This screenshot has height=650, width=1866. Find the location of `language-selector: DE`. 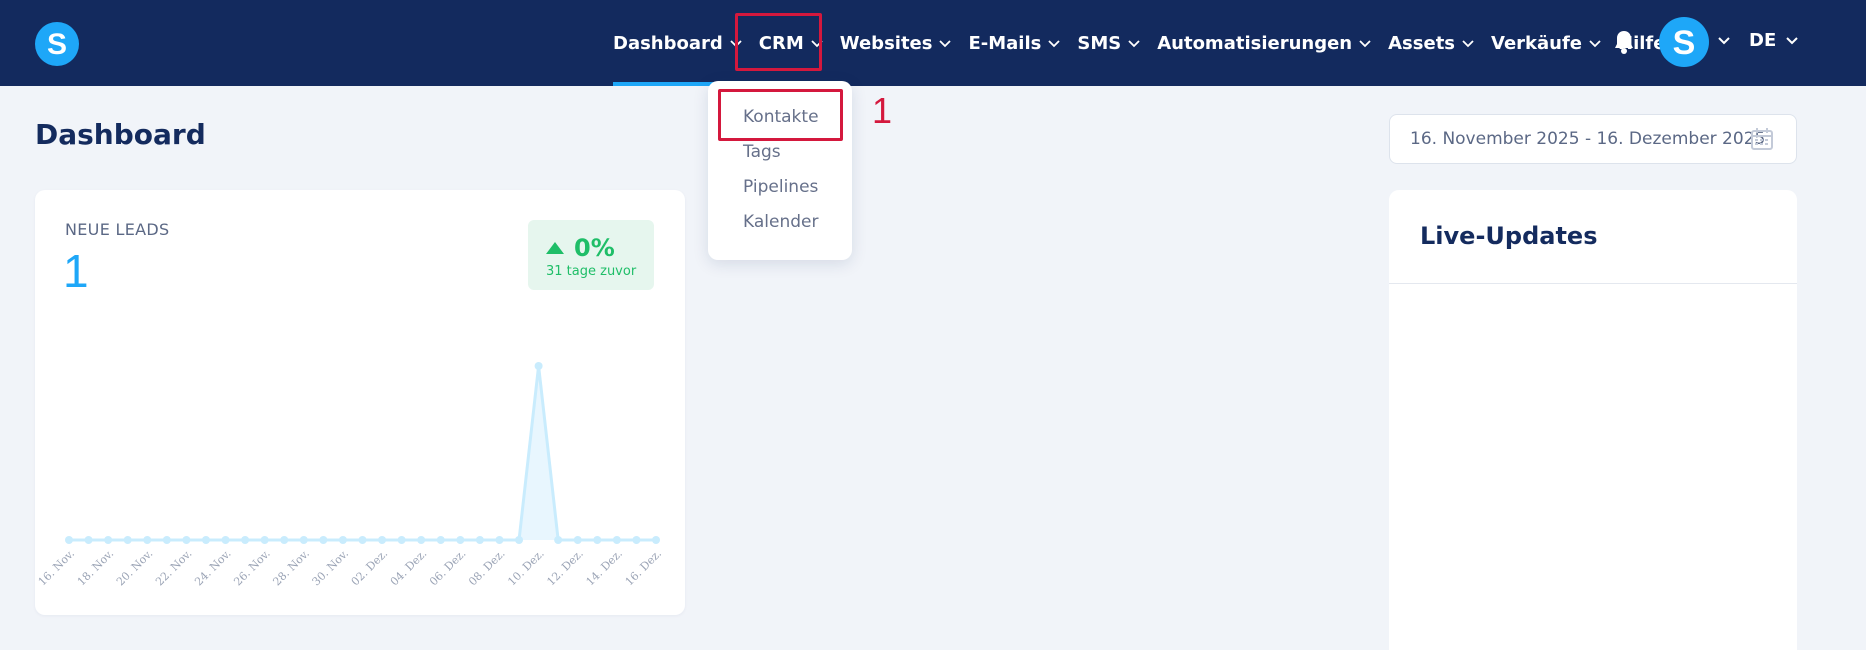

language-selector: DE is located at coordinates (1773, 40).